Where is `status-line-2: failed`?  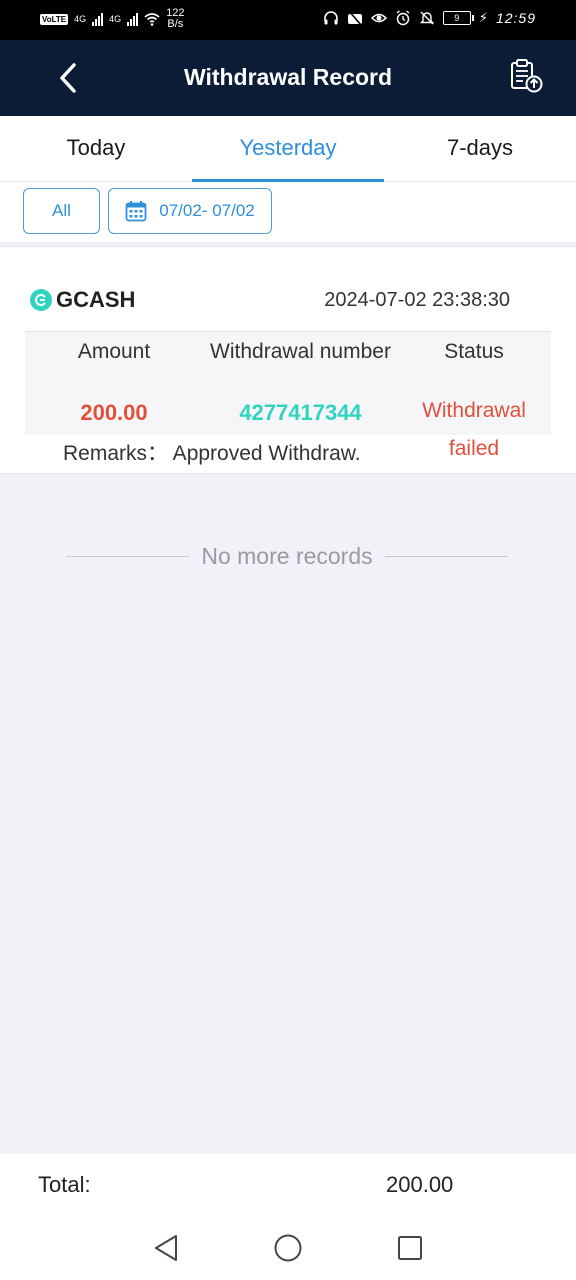 status-line-2: failed is located at coordinates (474, 448).